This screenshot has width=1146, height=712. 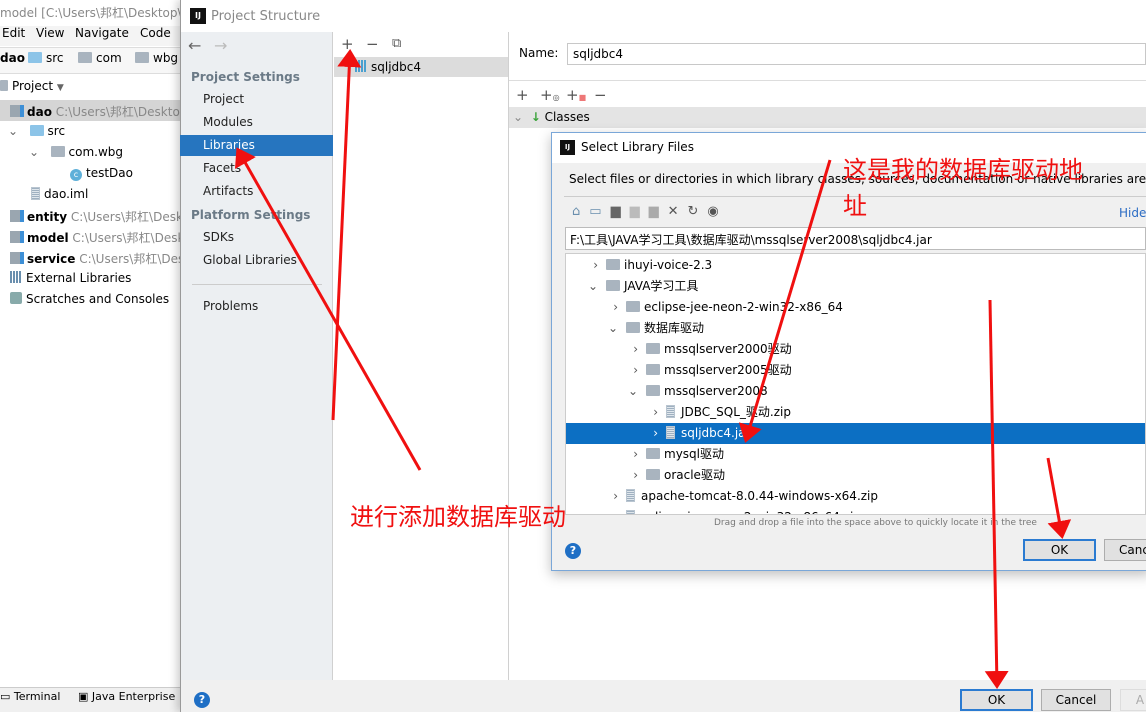 What do you see at coordinates (328, 309) in the screenshot?
I see `arrow-to-libraries` at bounding box center [328, 309].